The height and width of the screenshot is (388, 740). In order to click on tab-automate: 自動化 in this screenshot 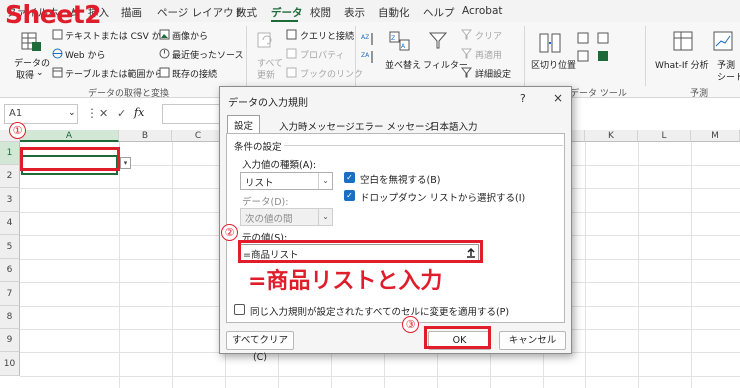, I will do `click(394, 12)`.